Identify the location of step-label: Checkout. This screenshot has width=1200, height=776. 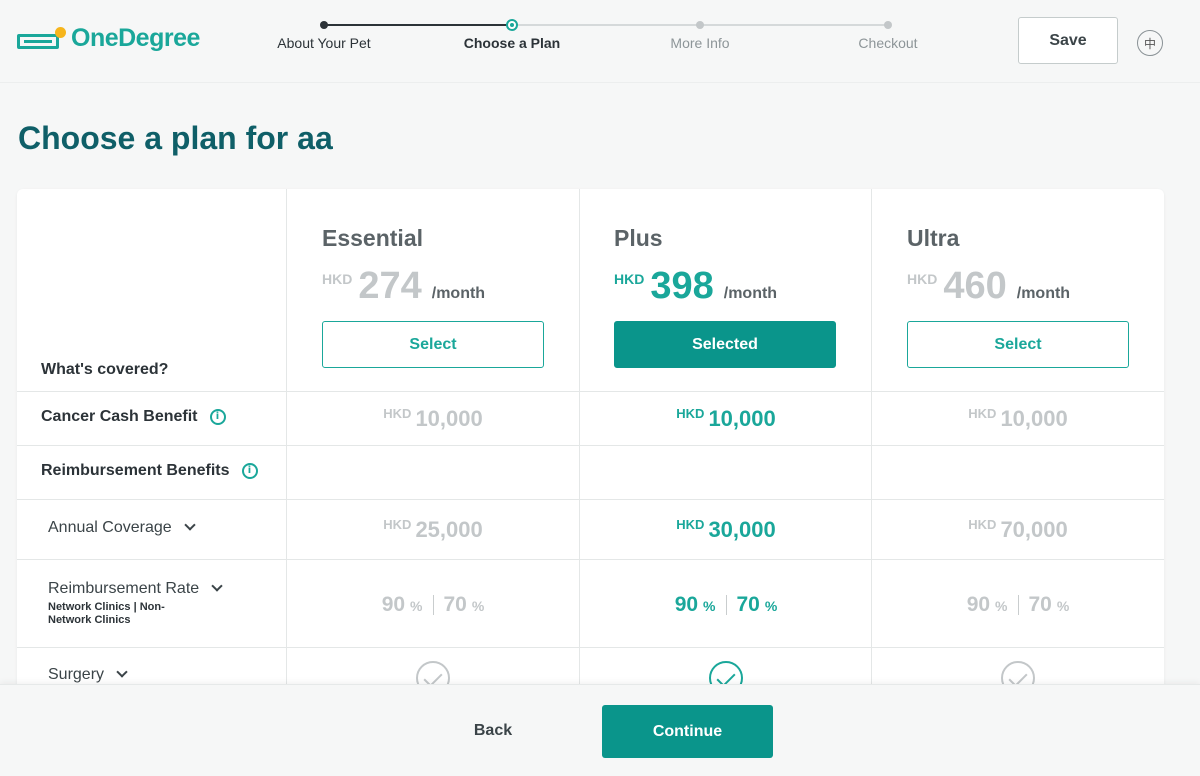
(888, 43).